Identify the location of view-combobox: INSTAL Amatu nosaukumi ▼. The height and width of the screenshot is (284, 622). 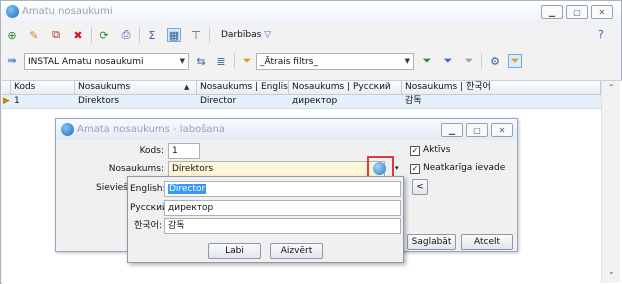
(106, 61).